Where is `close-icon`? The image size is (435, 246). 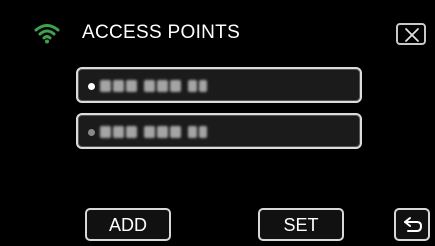
close-icon is located at coordinates (412, 35).